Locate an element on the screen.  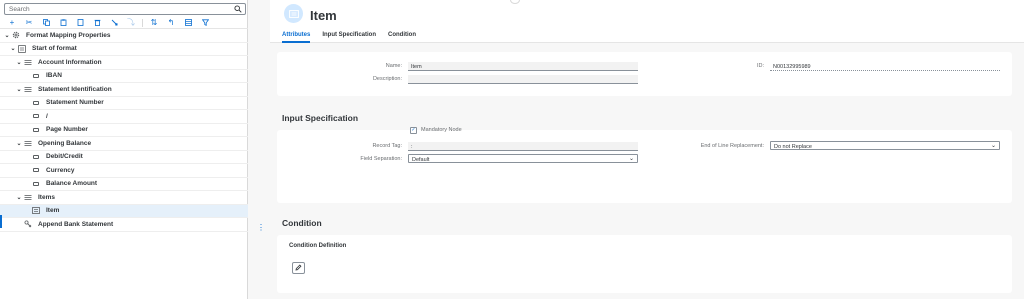
name-field: Item is located at coordinates (523, 66).